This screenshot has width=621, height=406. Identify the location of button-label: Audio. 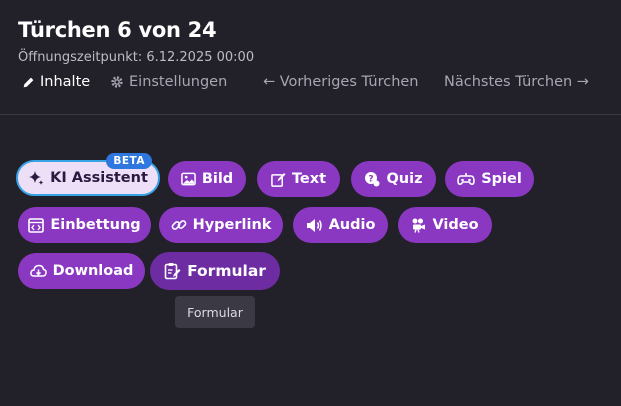
(352, 225).